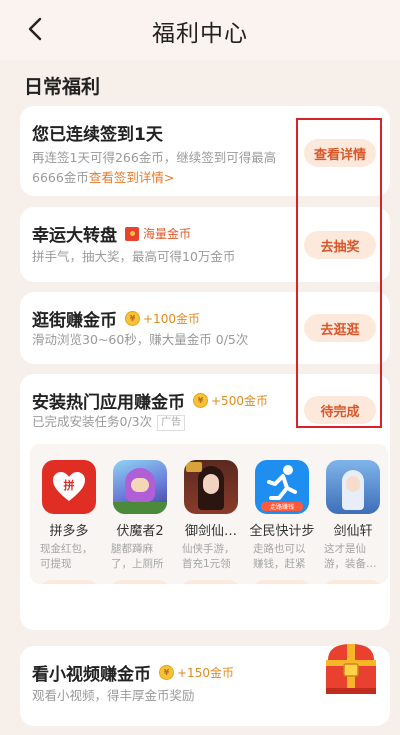  I want to click on fumozhe2-icon, so click(140, 487).